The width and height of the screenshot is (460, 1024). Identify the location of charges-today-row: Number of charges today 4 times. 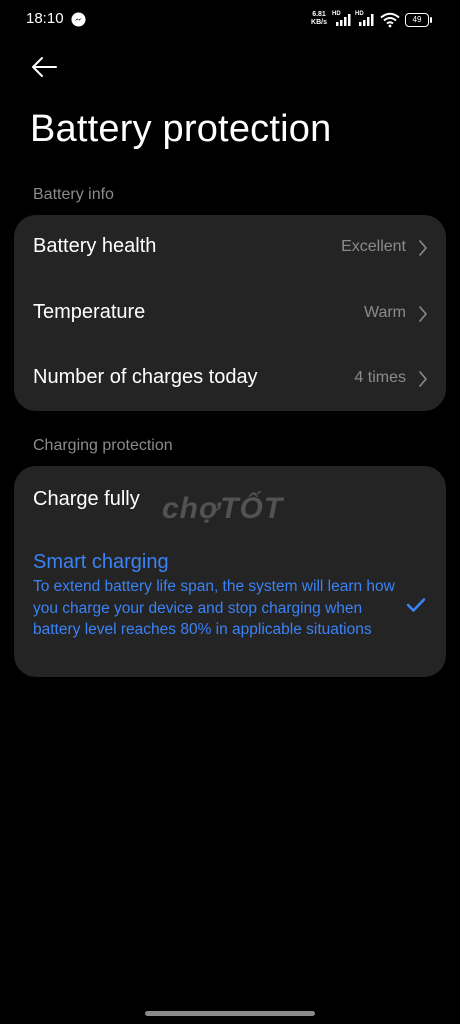
(230, 379).